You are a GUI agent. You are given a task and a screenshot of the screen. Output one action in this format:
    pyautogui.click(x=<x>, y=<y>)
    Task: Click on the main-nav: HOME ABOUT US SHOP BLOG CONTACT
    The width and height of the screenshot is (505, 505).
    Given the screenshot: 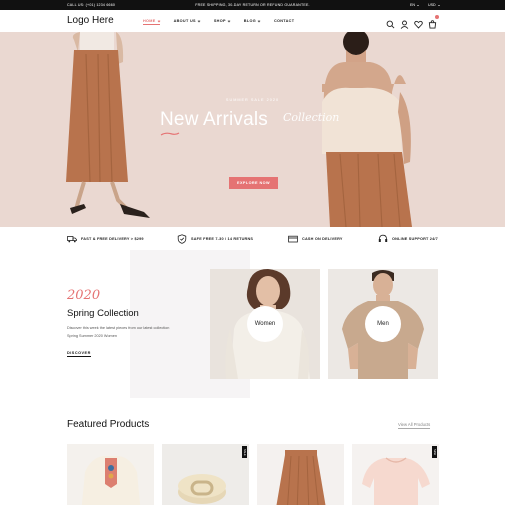 What is the action you would take?
    pyautogui.click(x=225, y=22)
    